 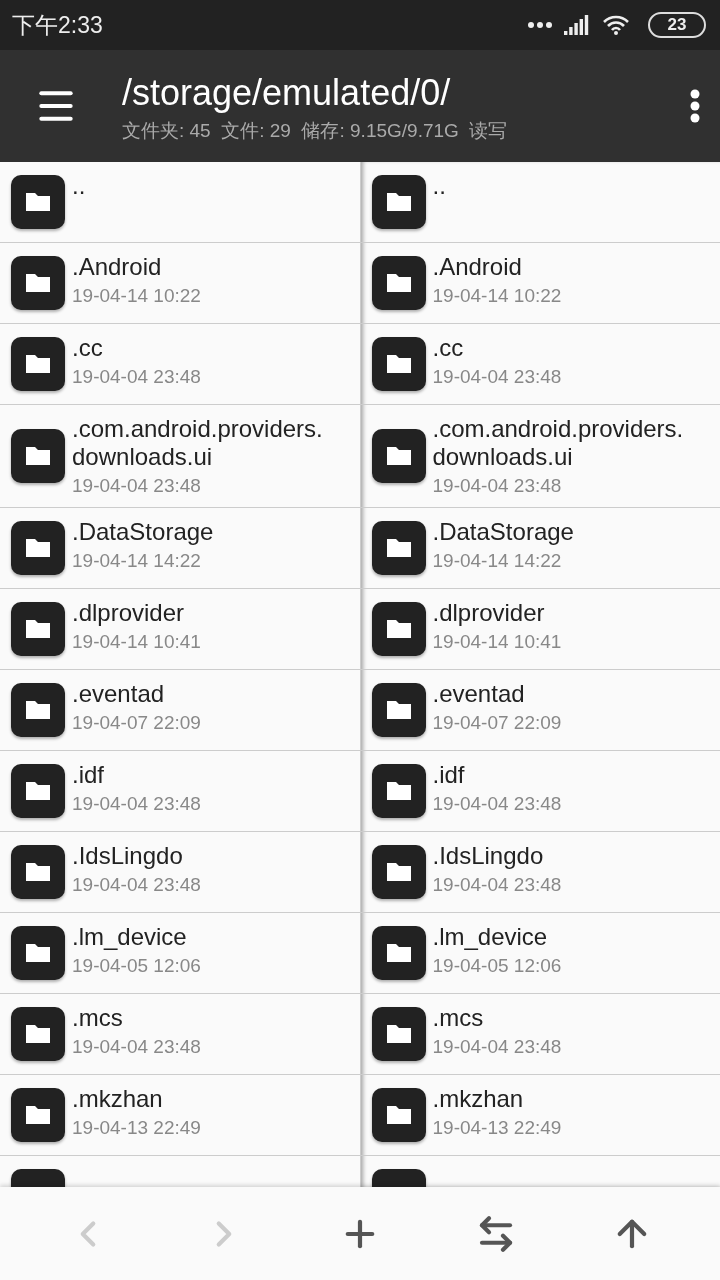 I want to click on signal-icon, so click(x=577, y=25).